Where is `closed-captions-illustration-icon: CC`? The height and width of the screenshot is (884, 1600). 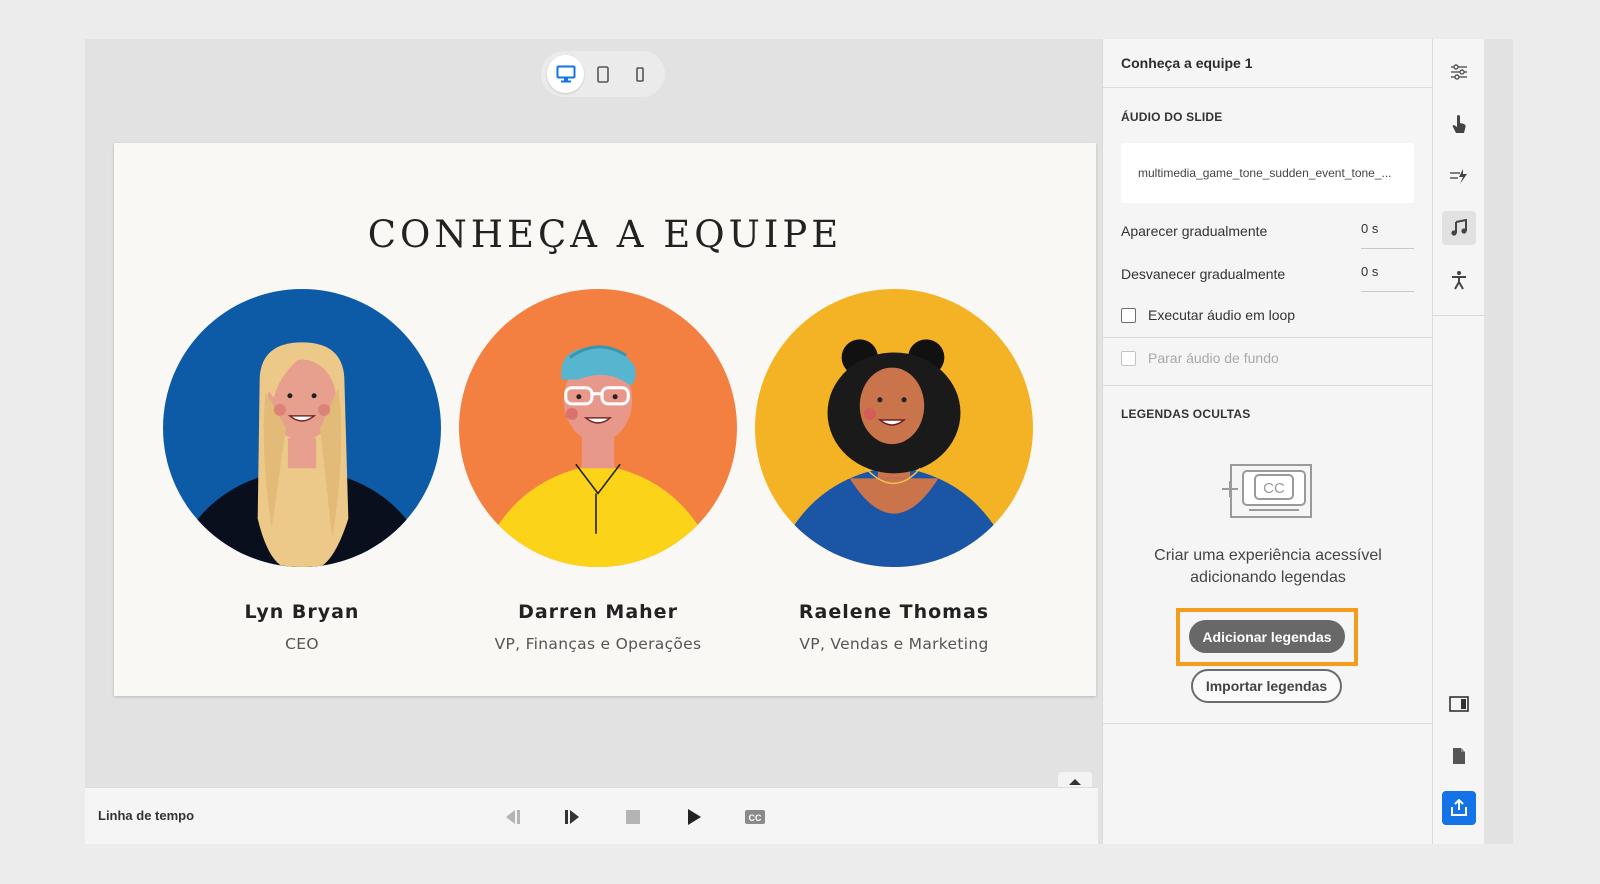 closed-captions-illustration-icon: CC is located at coordinates (1267, 491).